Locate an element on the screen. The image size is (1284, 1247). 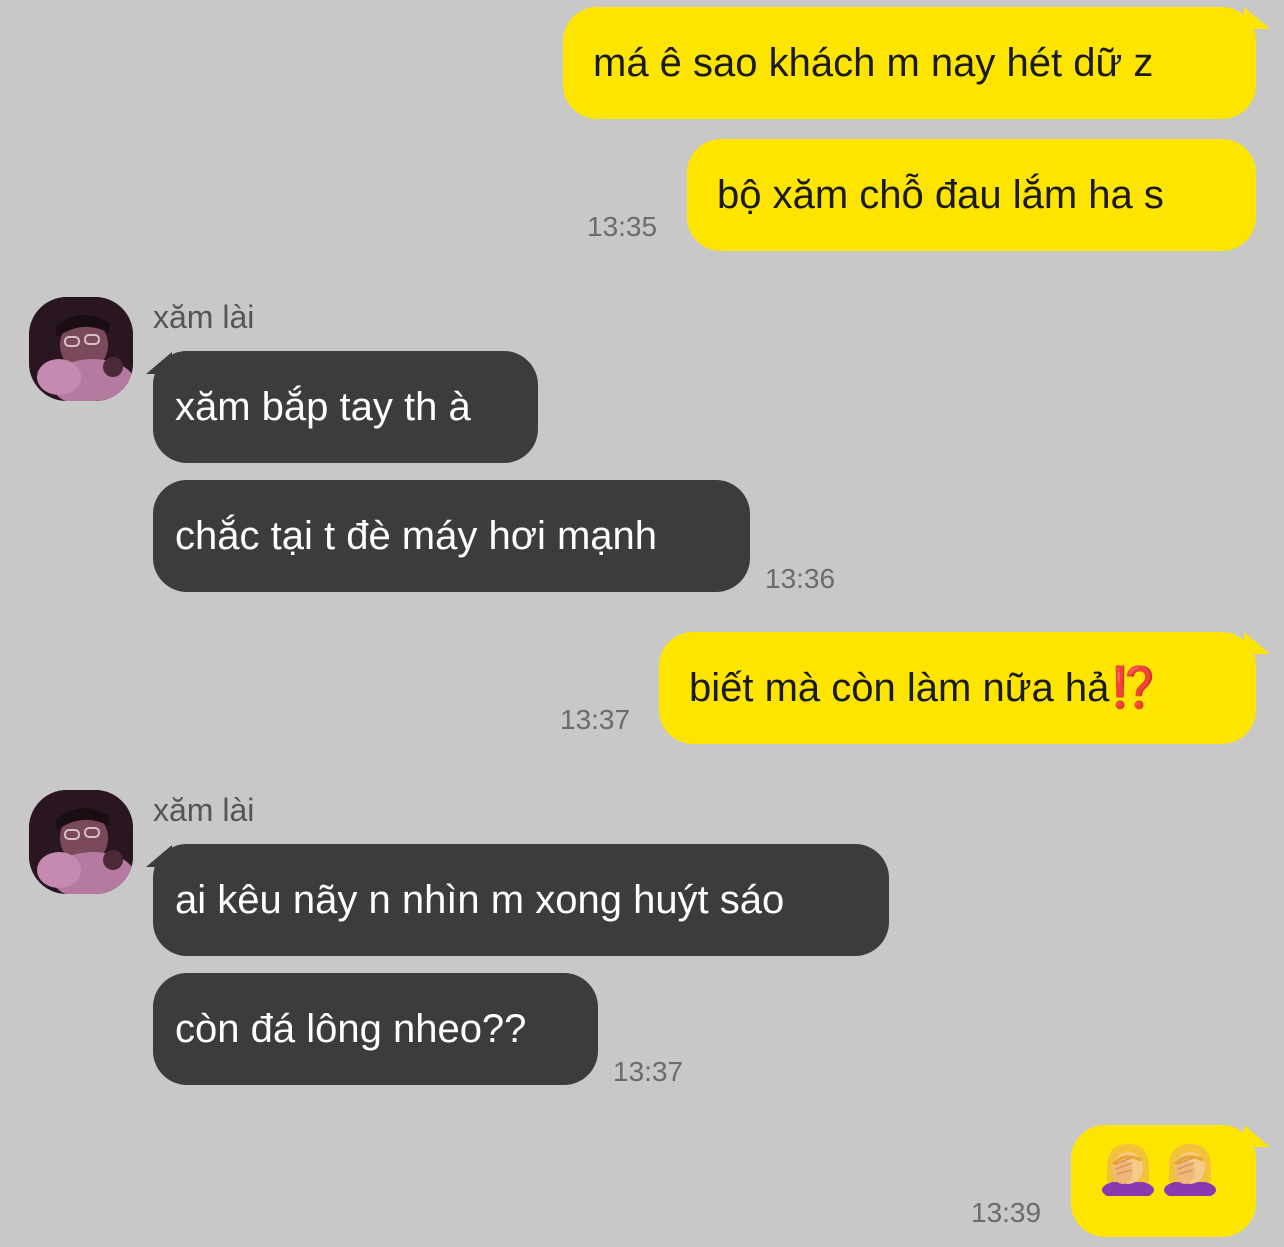
message-timestamp: 13:36 is located at coordinates (800, 578).